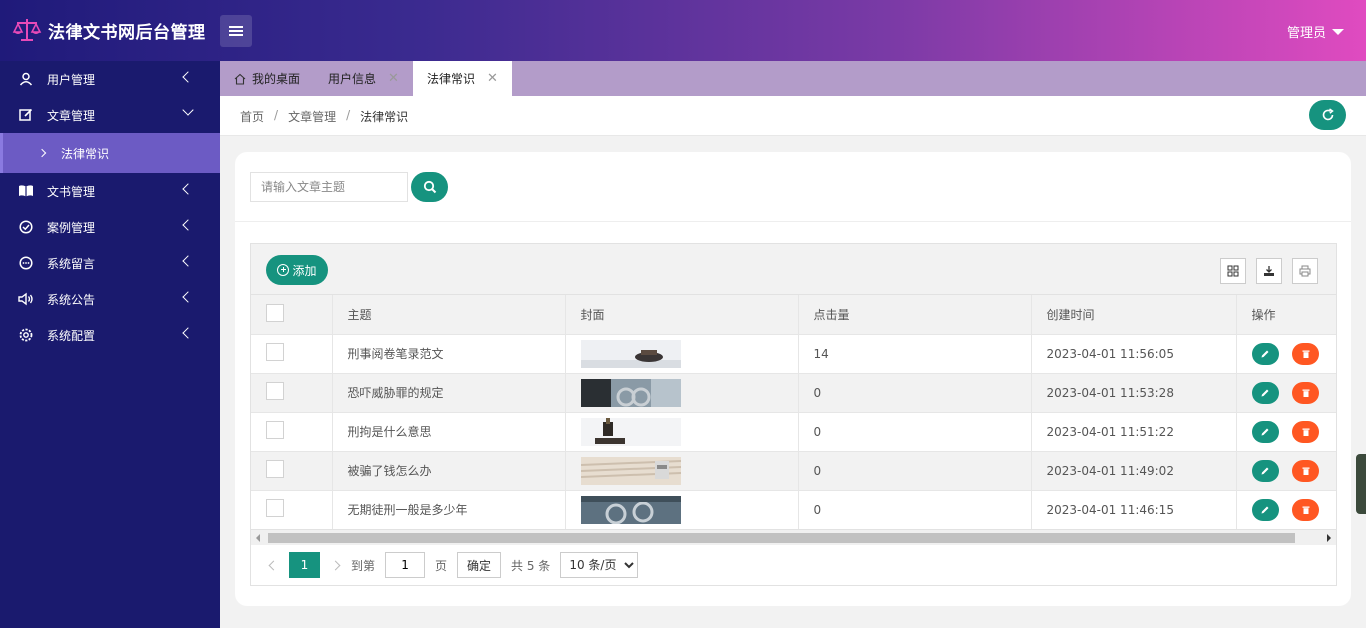  Describe the element at coordinates (110, 153) in the screenshot. I see `sidebar-subitem-law-knowledge: 法律常识` at that location.